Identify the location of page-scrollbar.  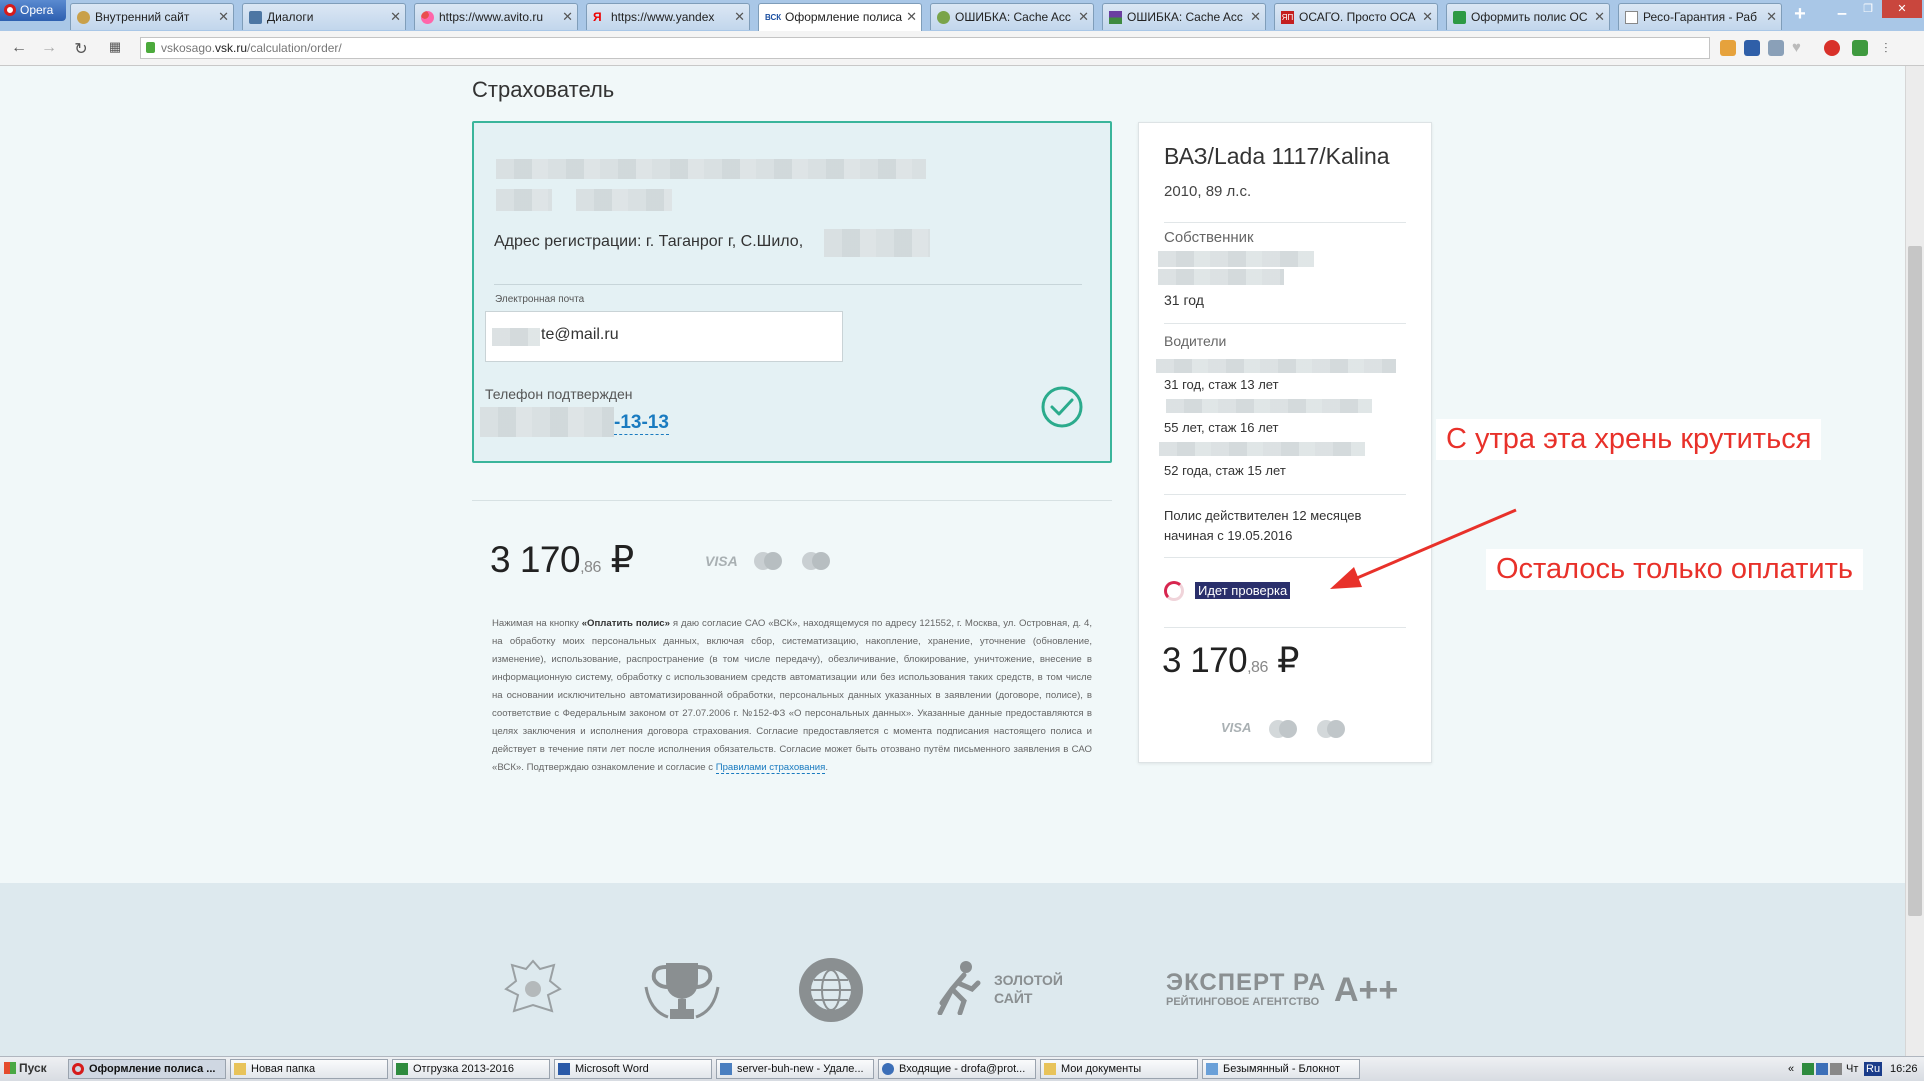
(1914, 561).